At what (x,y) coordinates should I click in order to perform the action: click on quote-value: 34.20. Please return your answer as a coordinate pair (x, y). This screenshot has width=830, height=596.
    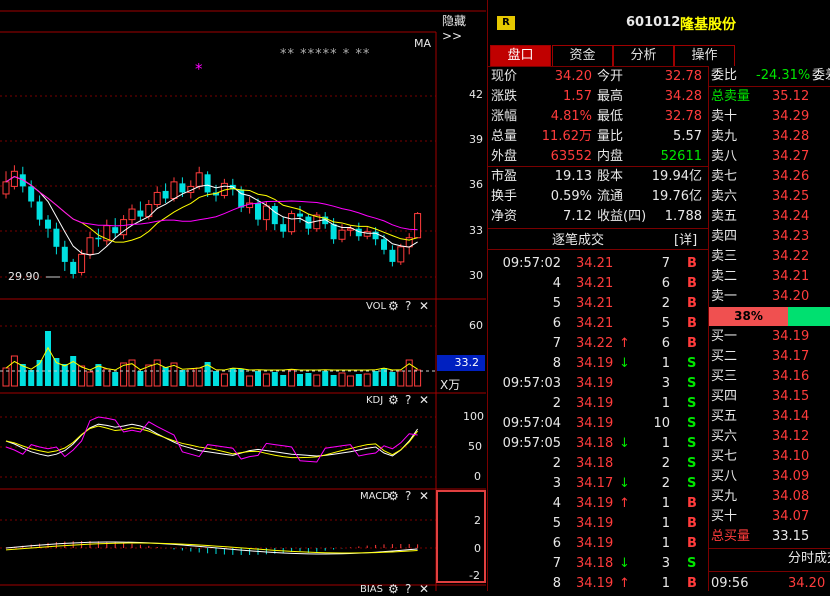
    Looking at the image, I should click on (573, 76).